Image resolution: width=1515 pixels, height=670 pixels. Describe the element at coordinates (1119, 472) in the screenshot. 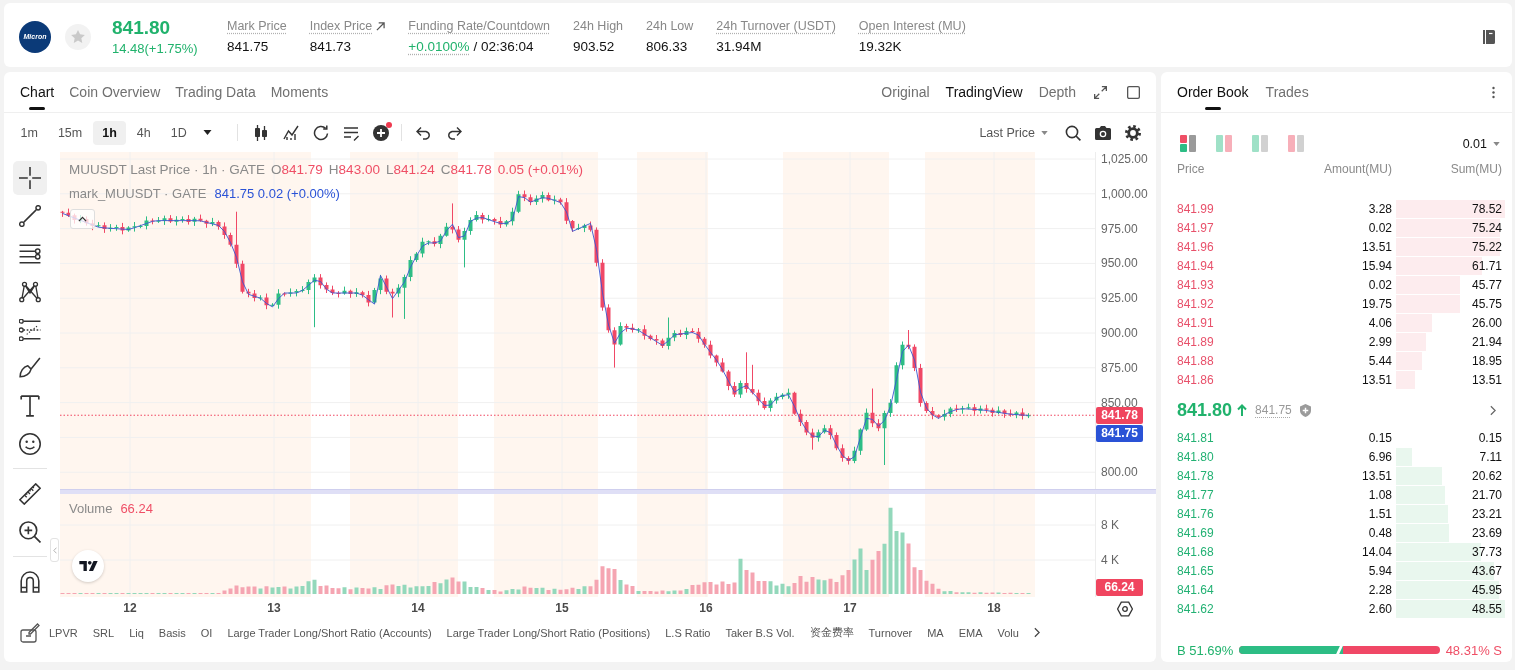

I see `price-axis-label: 800.00` at that location.